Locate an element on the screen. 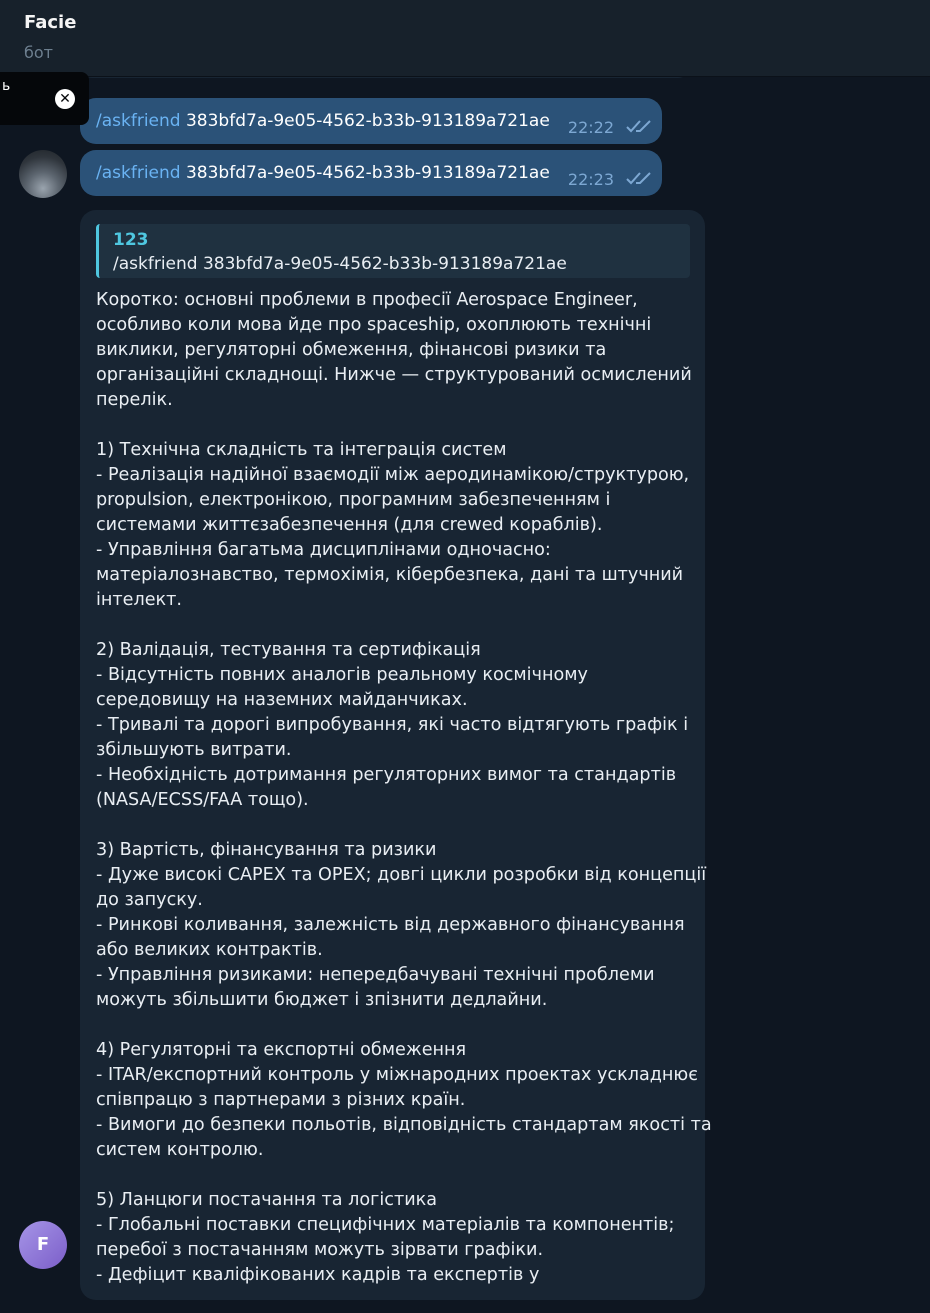  avatar is located at coordinates (43, 174).